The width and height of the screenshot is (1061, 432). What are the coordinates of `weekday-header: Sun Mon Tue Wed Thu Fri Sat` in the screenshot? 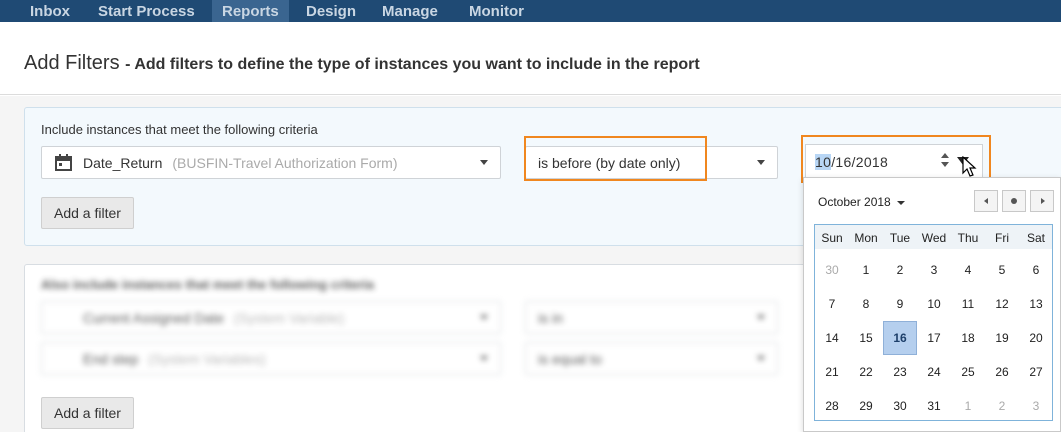 It's located at (933, 237).